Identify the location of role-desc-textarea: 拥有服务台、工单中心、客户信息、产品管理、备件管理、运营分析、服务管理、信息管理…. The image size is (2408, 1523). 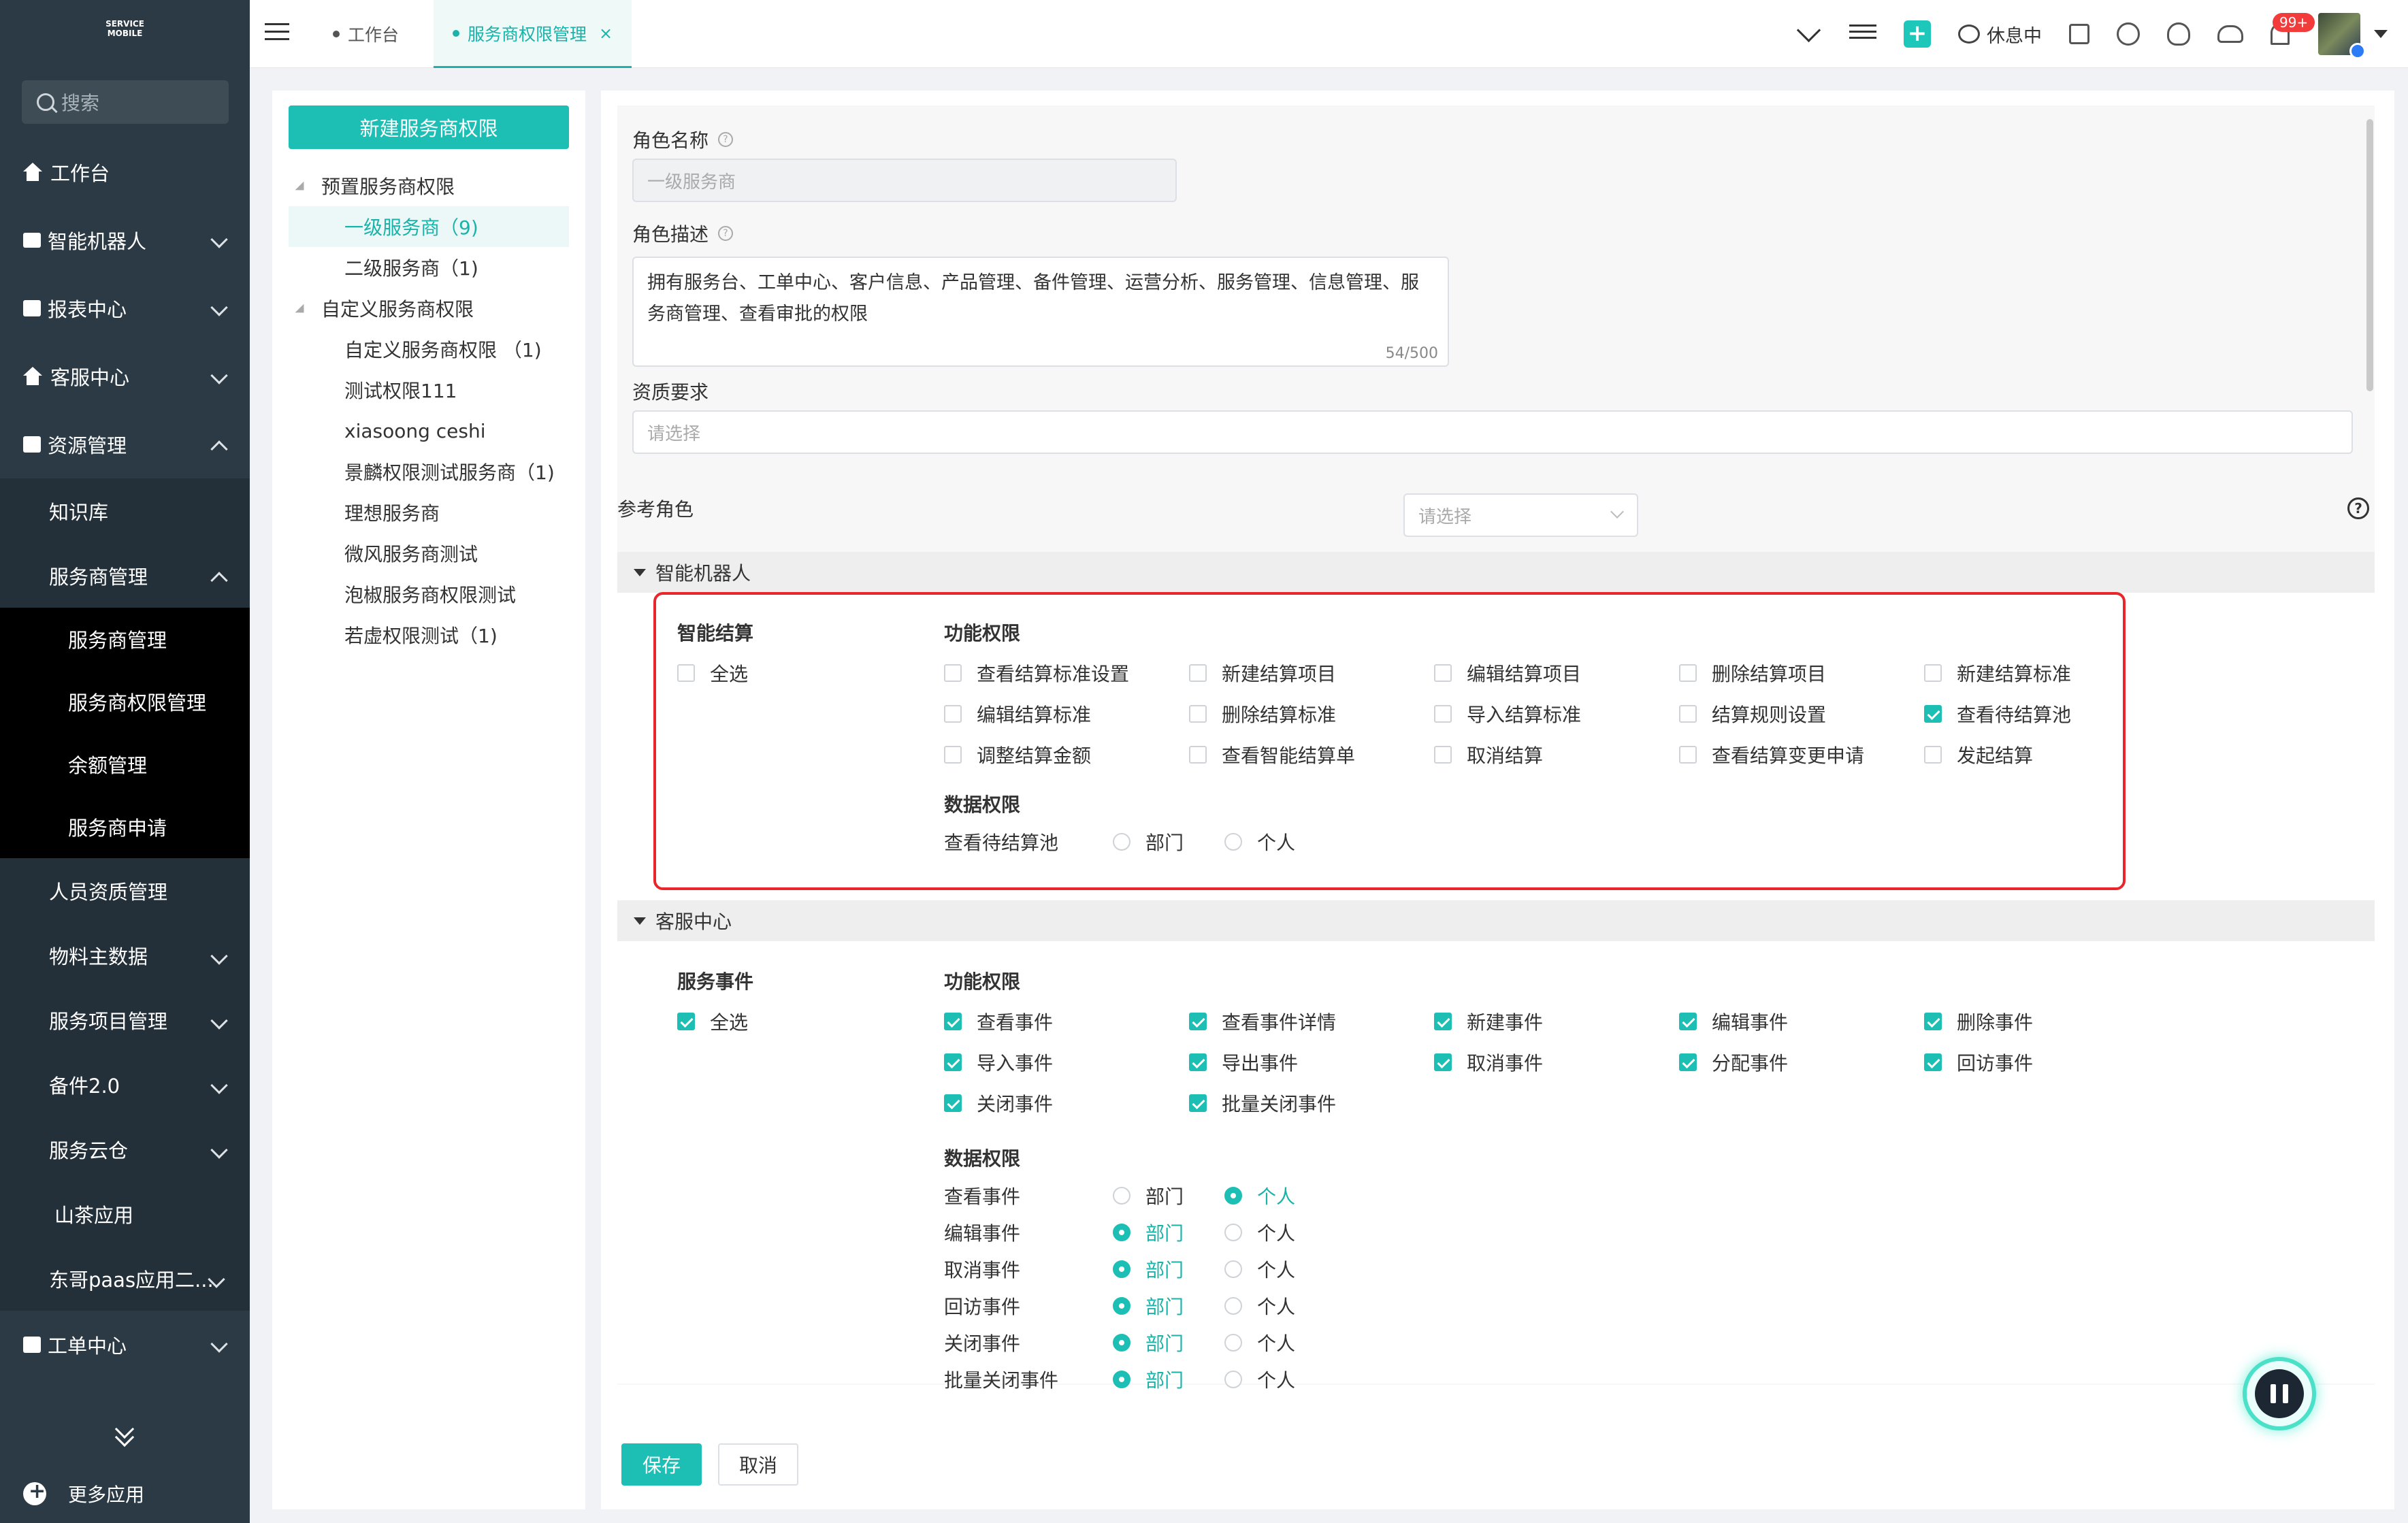
(1041, 312).